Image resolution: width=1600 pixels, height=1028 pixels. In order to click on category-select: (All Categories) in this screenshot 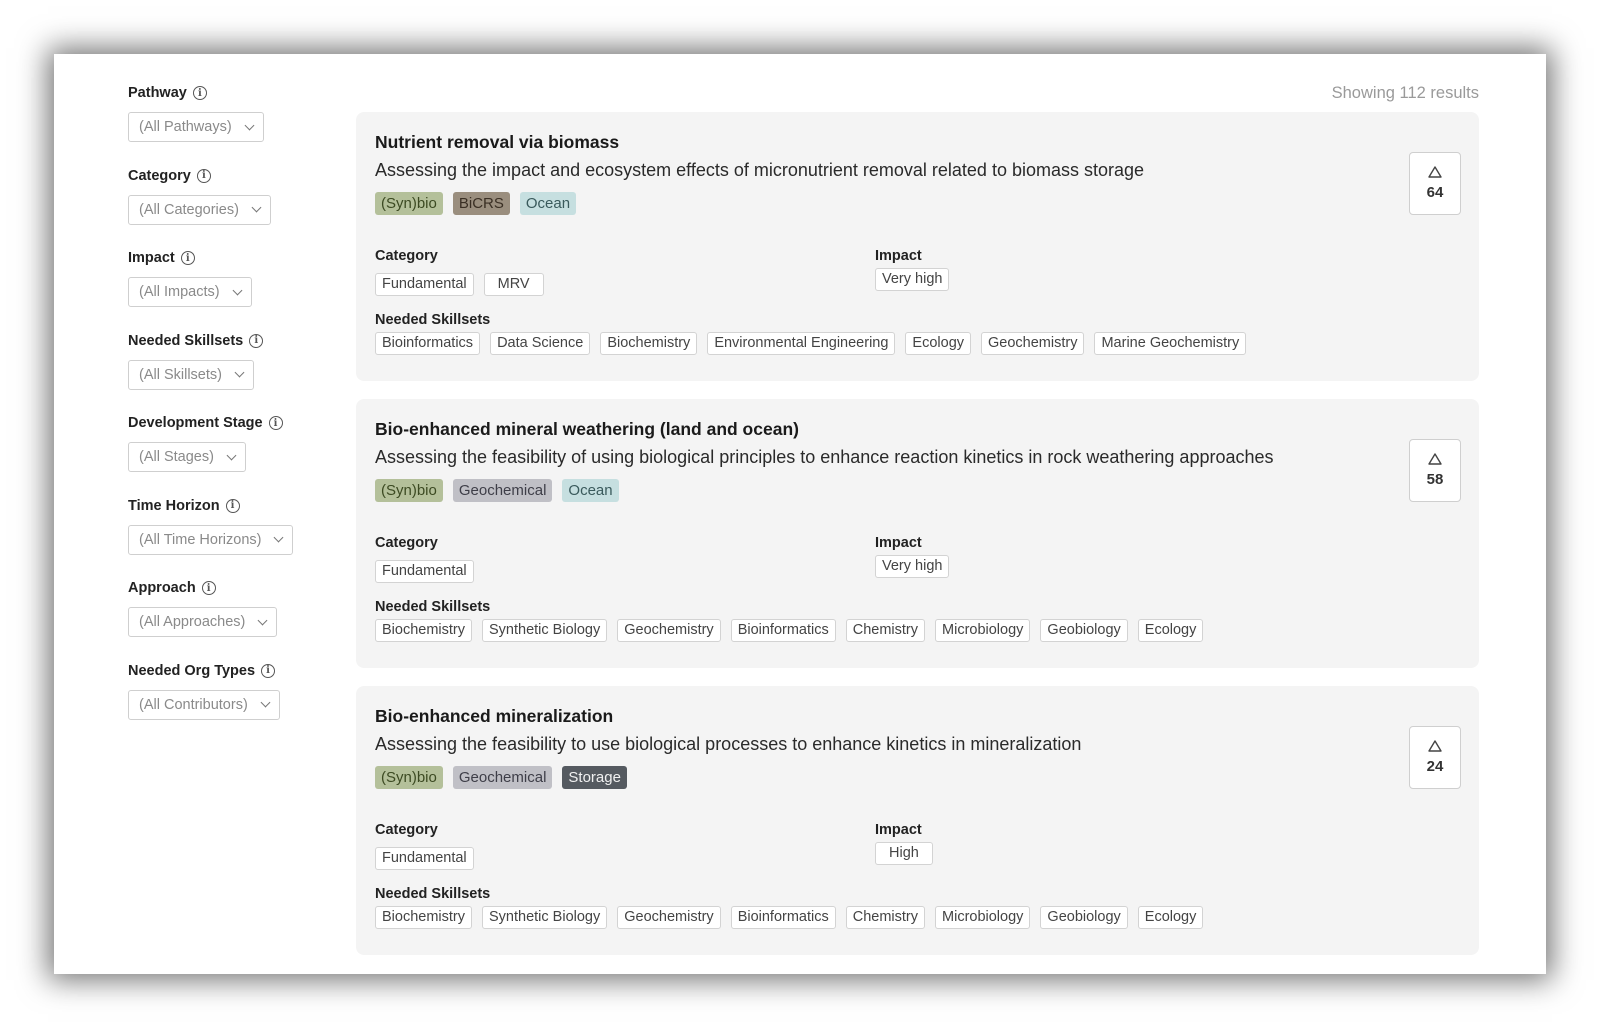, I will do `click(199, 209)`.